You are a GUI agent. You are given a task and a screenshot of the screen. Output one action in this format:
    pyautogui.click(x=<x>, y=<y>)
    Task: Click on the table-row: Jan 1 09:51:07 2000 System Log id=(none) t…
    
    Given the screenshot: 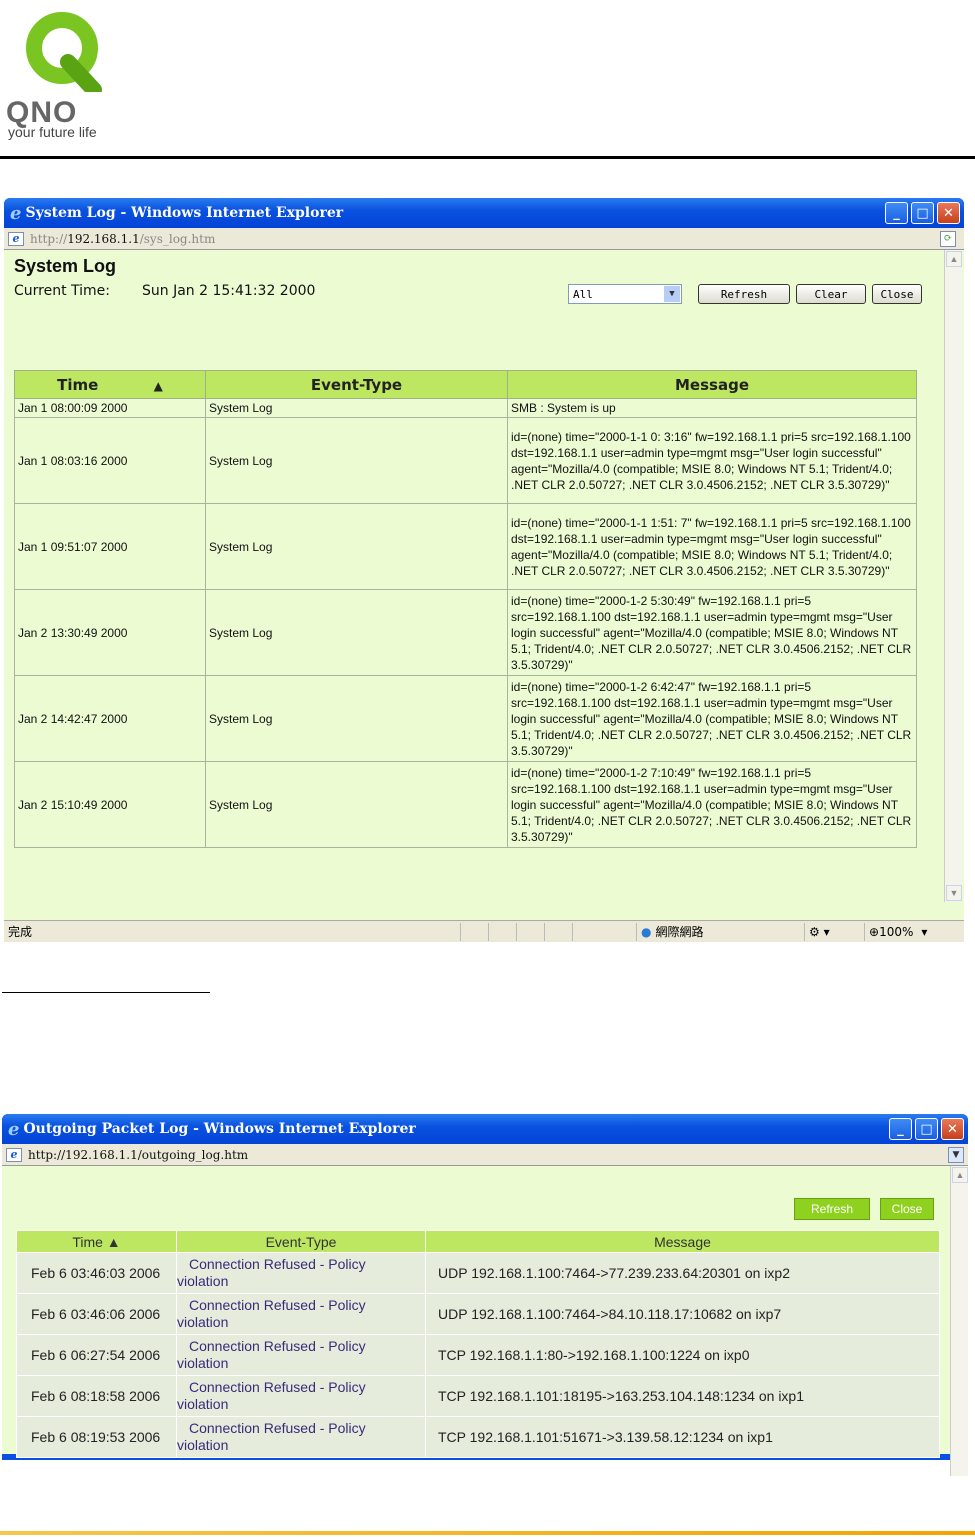 What is the action you would take?
    pyautogui.click(x=465, y=546)
    